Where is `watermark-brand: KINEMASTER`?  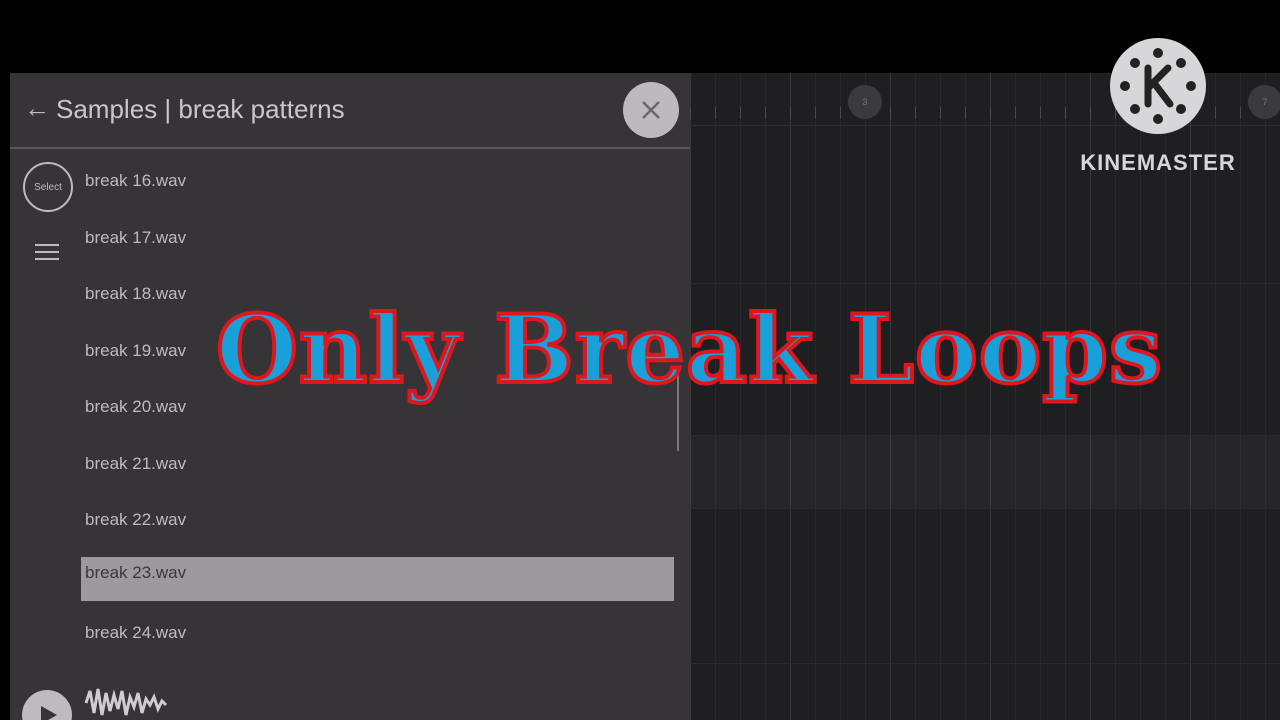 watermark-brand: KINEMASTER is located at coordinates (1158, 162).